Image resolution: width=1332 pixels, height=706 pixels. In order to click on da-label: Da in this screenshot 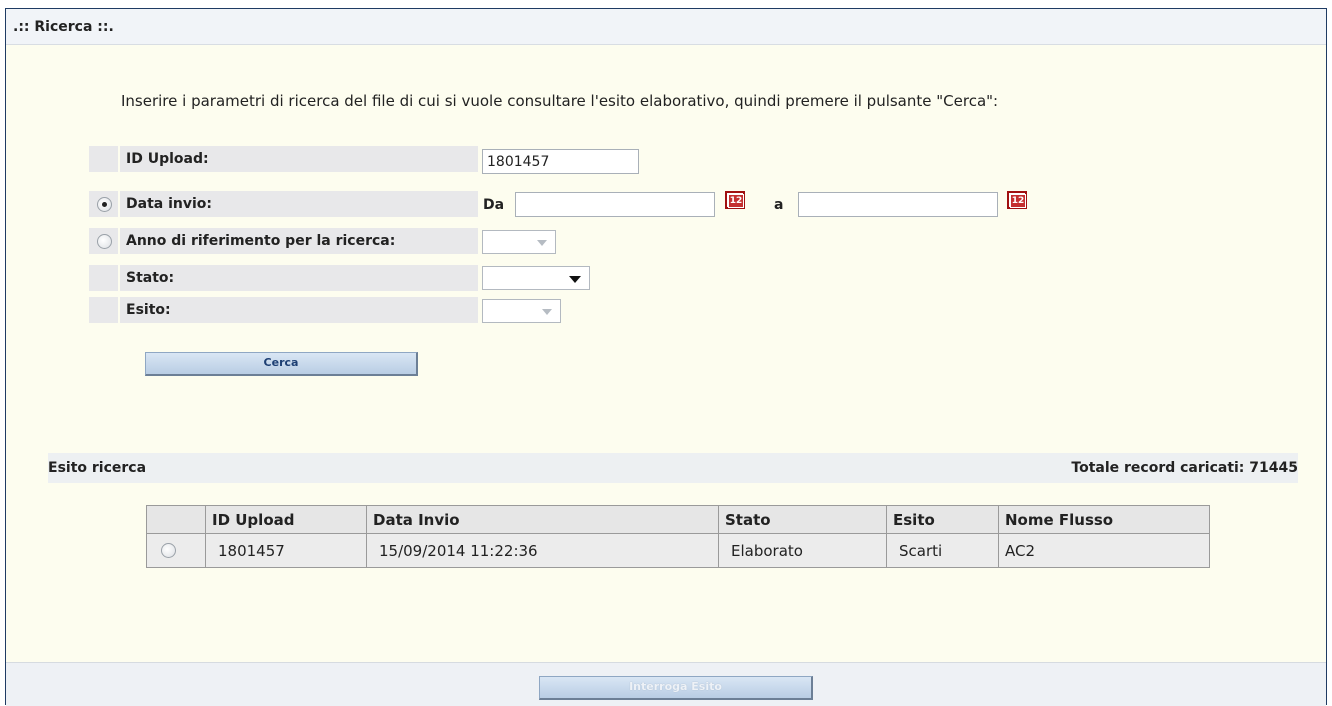, I will do `click(494, 205)`.